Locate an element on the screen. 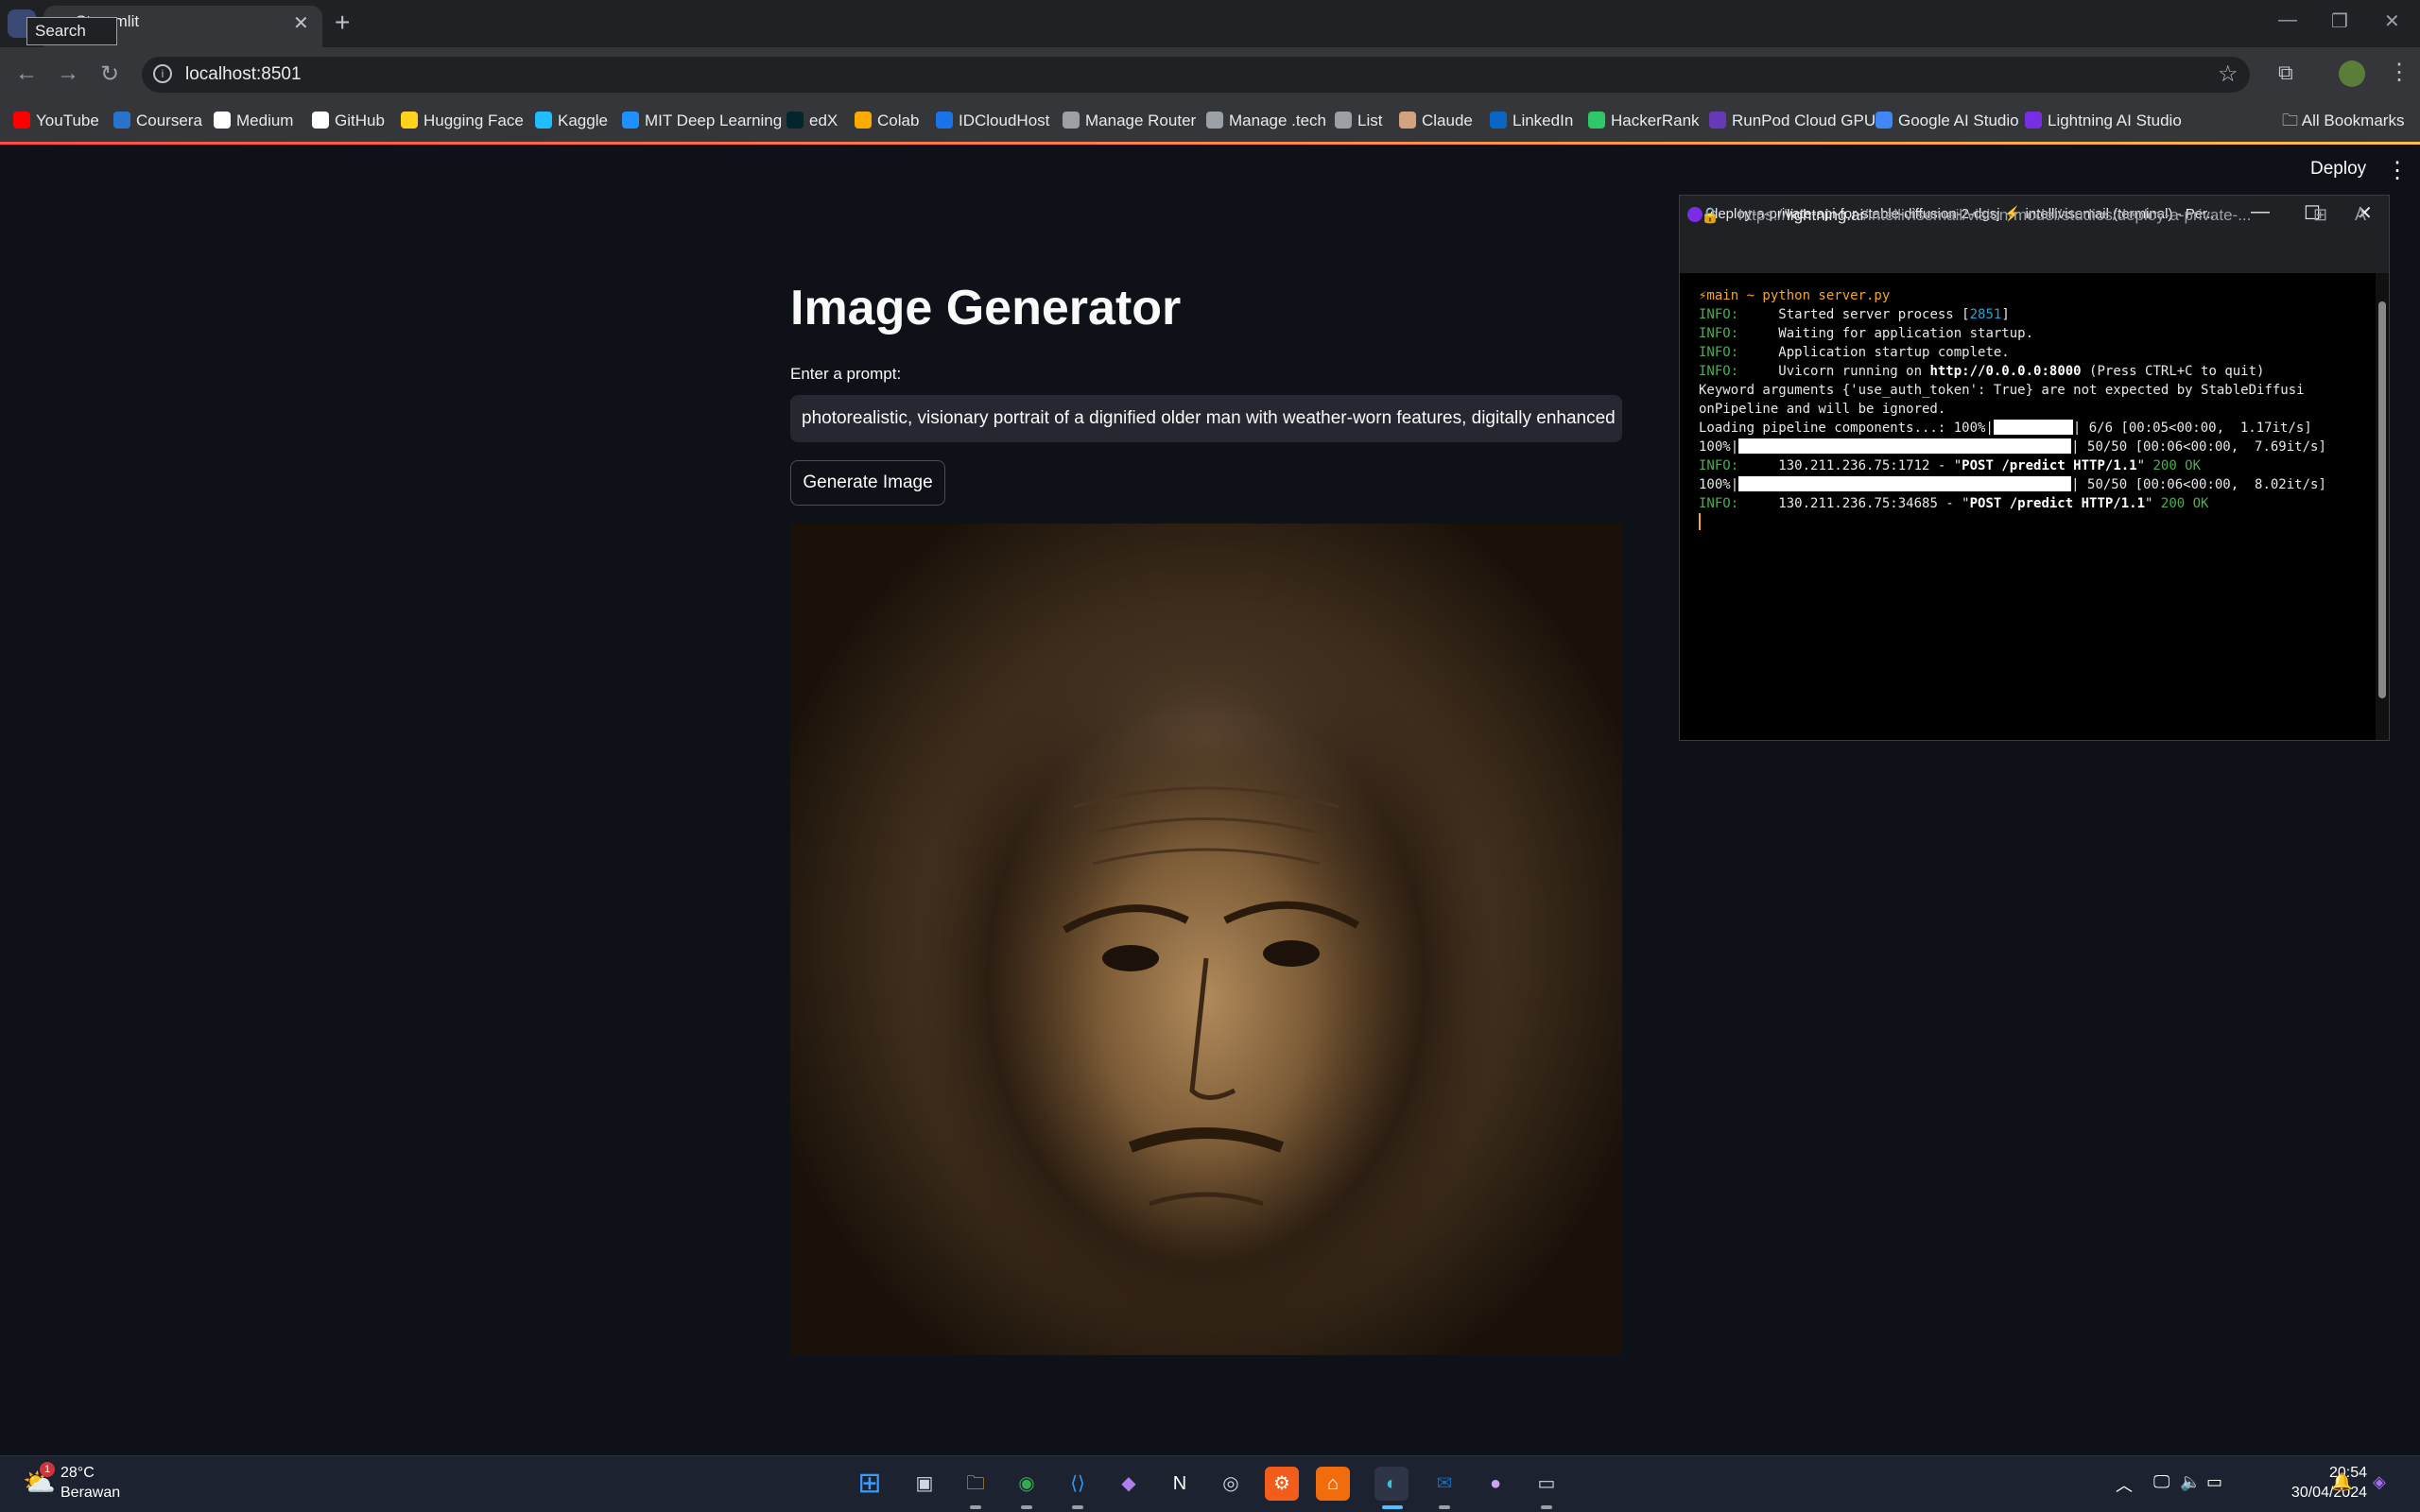  medium-icon is located at coordinates (222, 120).